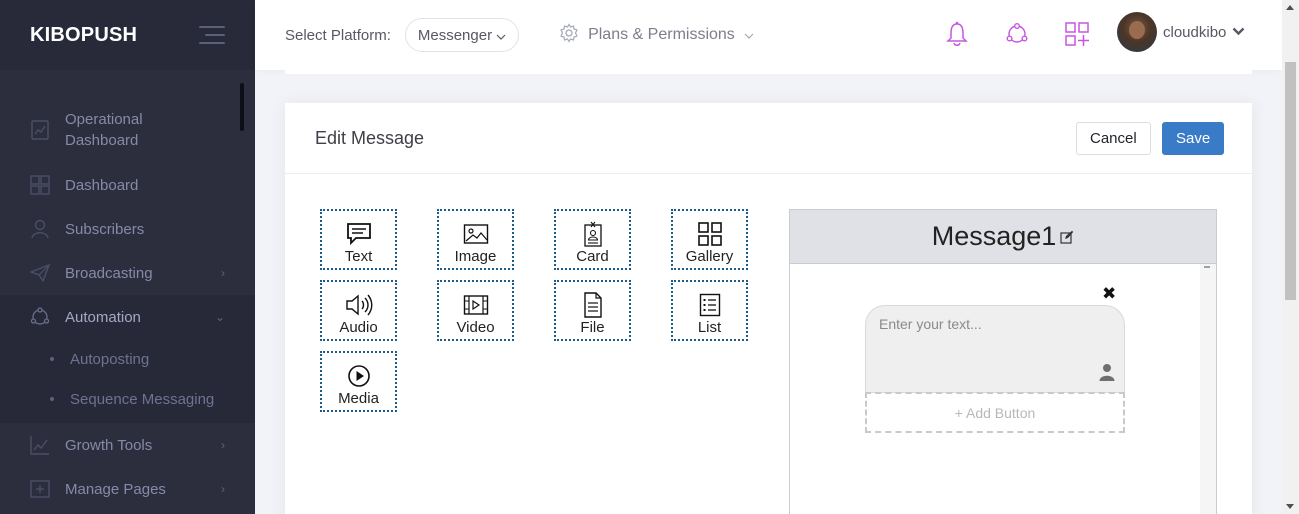 This screenshot has width=1299, height=514. Describe the element at coordinates (709, 327) in the screenshot. I see `component-label: List` at that location.